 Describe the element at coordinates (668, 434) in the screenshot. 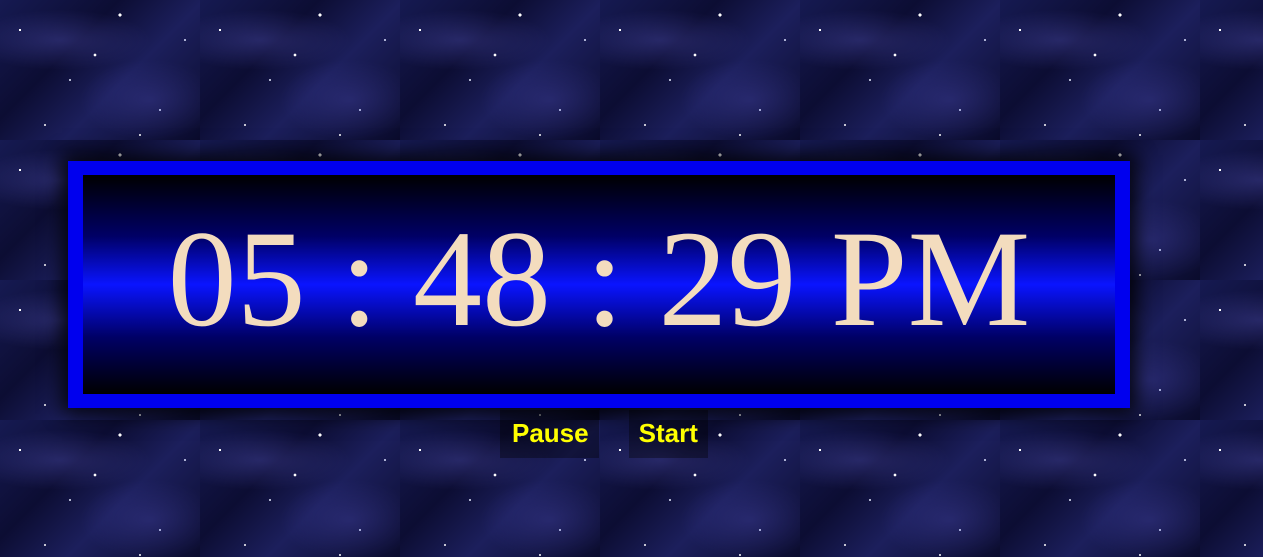

I see `start-button: Start` at that location.